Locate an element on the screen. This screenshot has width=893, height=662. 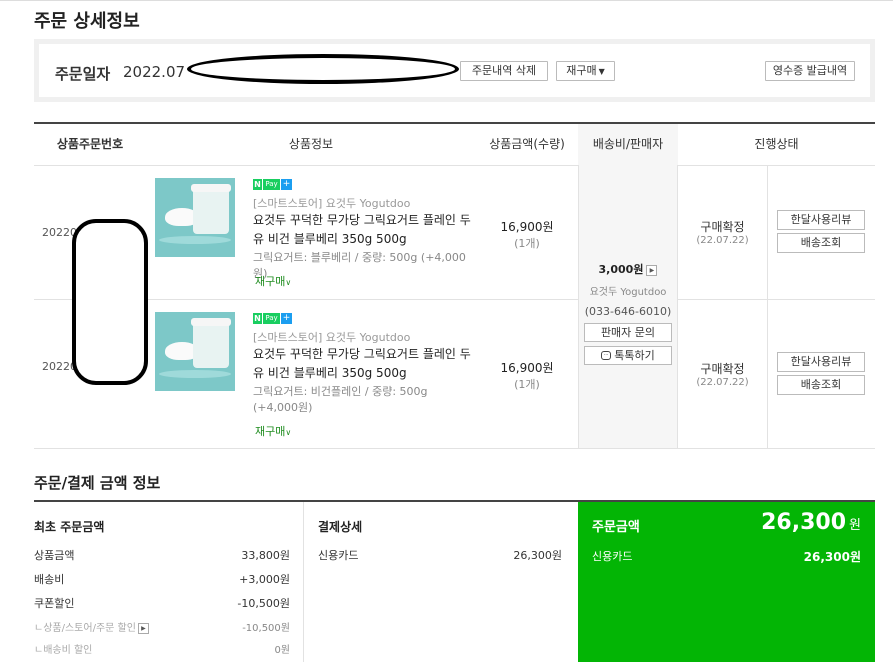
order-date-box: 주문일자 2022.07 주문내역 삭제 재구매 ▼ 영수증 발급내역 is located at coordinates (454, 70).